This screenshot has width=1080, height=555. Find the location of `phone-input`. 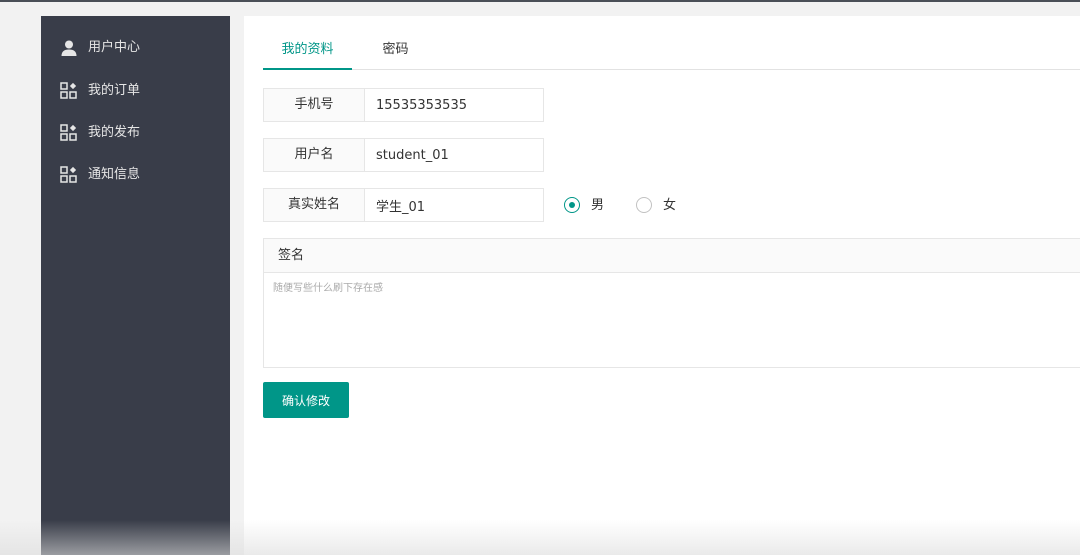

phone-input is located at coordinates (454, 105).